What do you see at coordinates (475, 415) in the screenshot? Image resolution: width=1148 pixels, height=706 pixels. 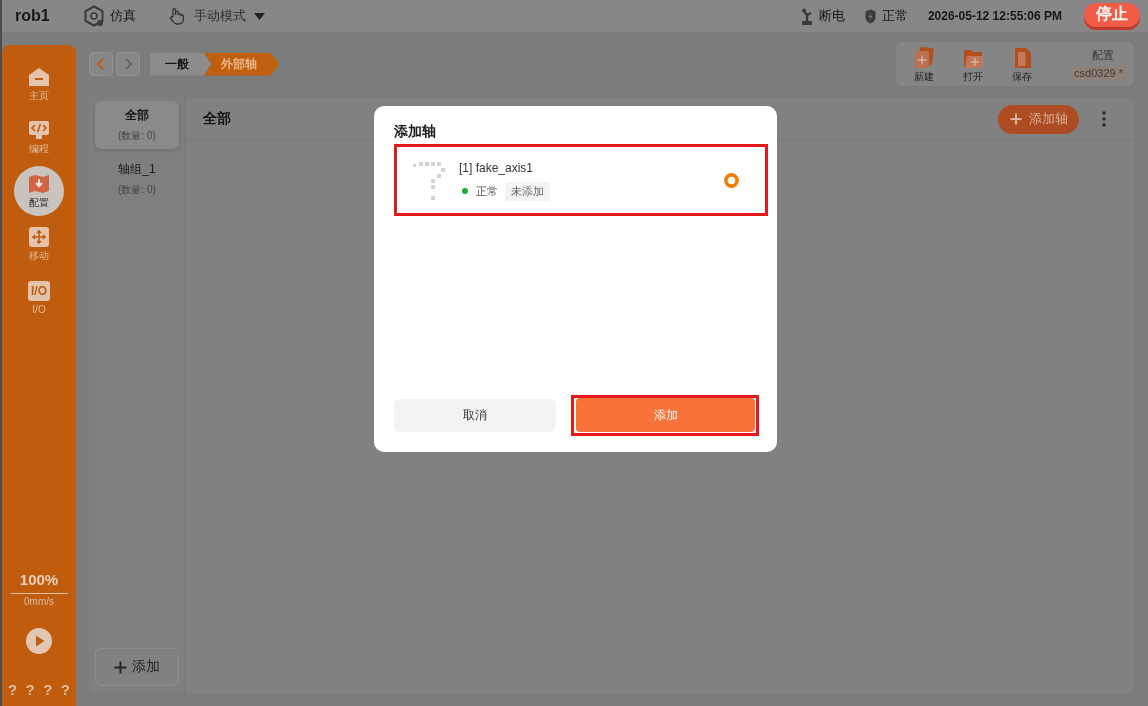 I see `cancel-button: 取消` at bounding box center [475, 415].